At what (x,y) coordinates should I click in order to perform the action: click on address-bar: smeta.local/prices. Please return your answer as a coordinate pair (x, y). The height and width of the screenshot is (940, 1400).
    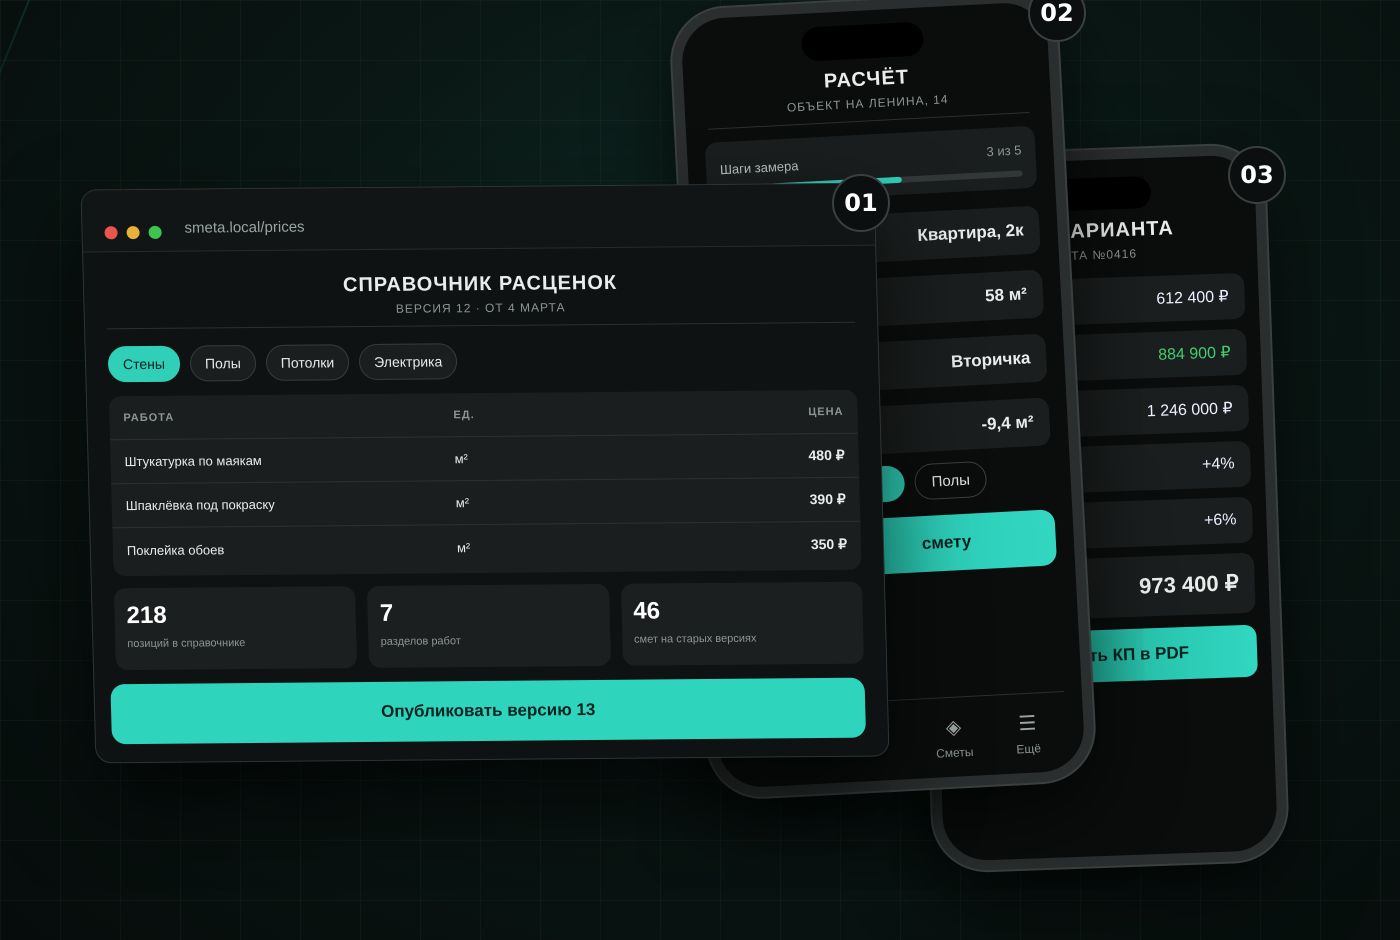
    Looking at the image, I should click on (244, 228).